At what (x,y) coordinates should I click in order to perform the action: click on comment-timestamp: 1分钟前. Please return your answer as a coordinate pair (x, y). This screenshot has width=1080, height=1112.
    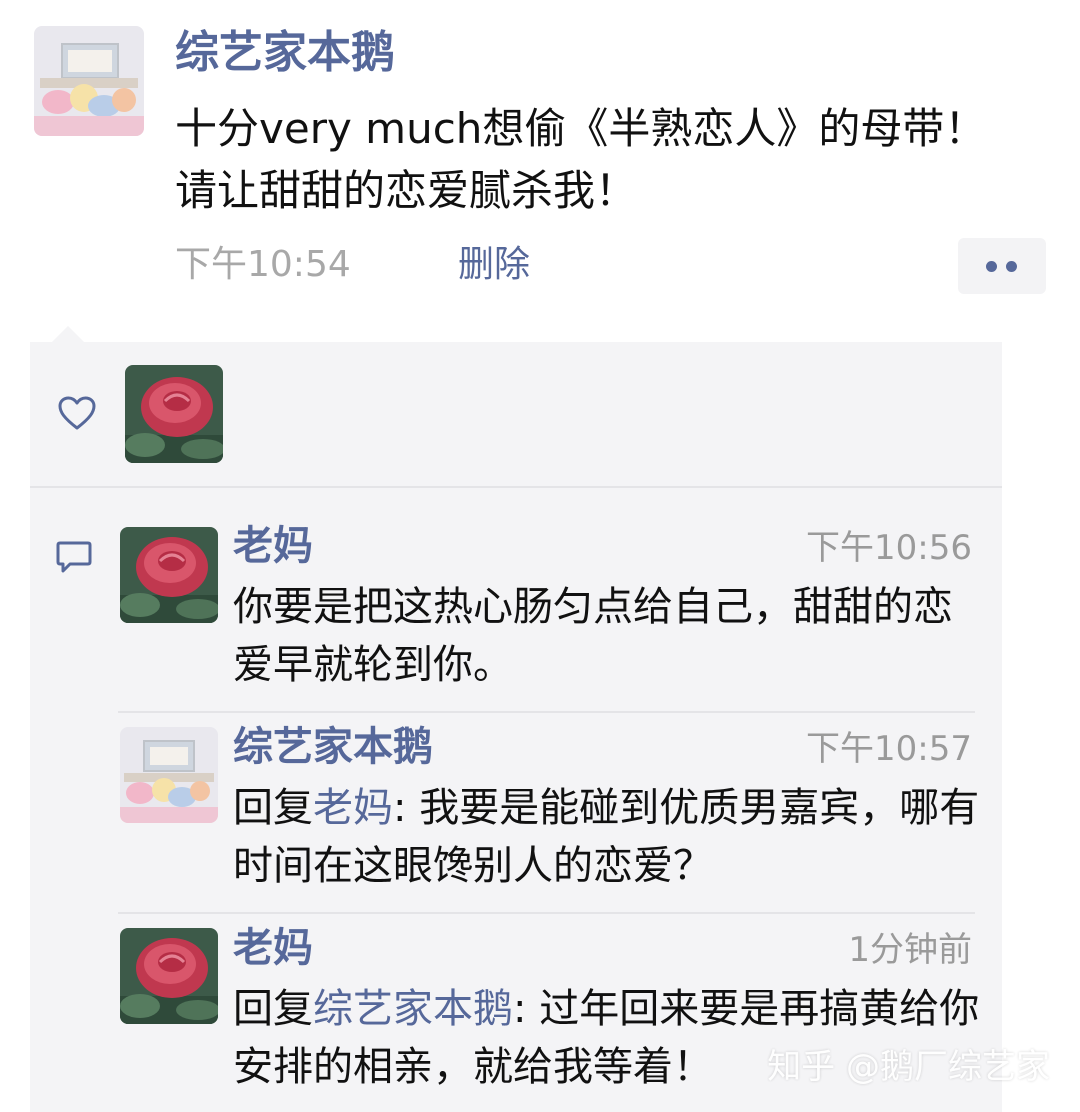
    Looking at the image, I should click on (910, 950).